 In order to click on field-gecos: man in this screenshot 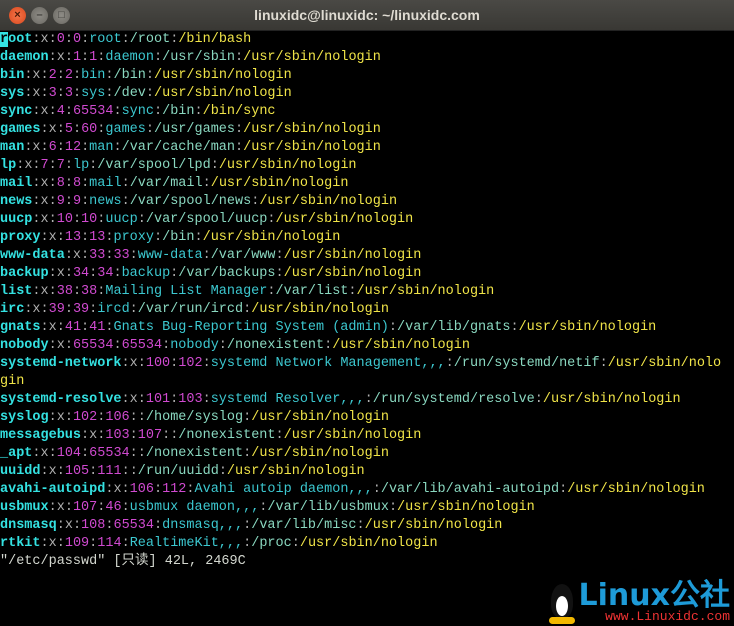, I will do `click(101, 147)`.